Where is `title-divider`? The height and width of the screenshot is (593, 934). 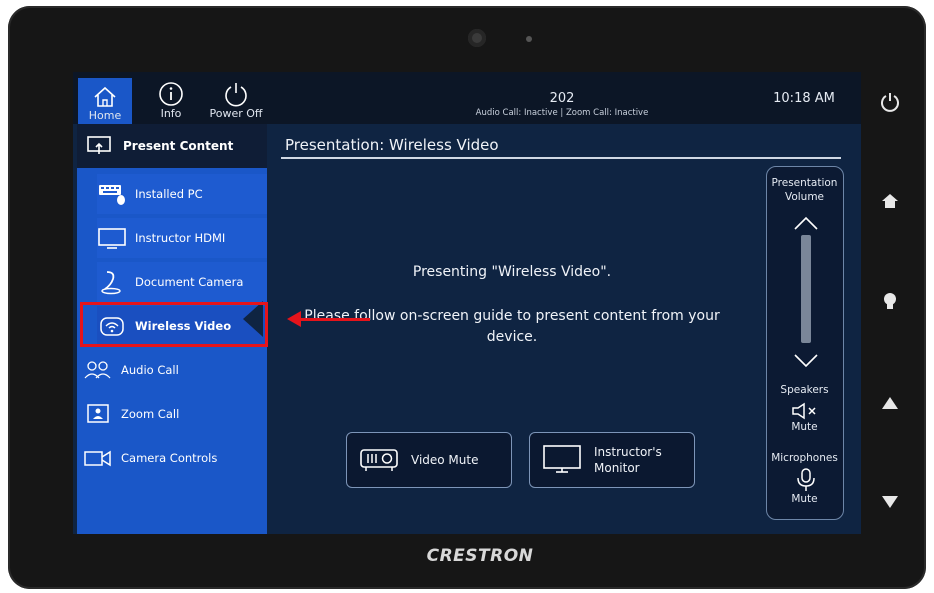
title-divider is located at coordinates (561, 158).